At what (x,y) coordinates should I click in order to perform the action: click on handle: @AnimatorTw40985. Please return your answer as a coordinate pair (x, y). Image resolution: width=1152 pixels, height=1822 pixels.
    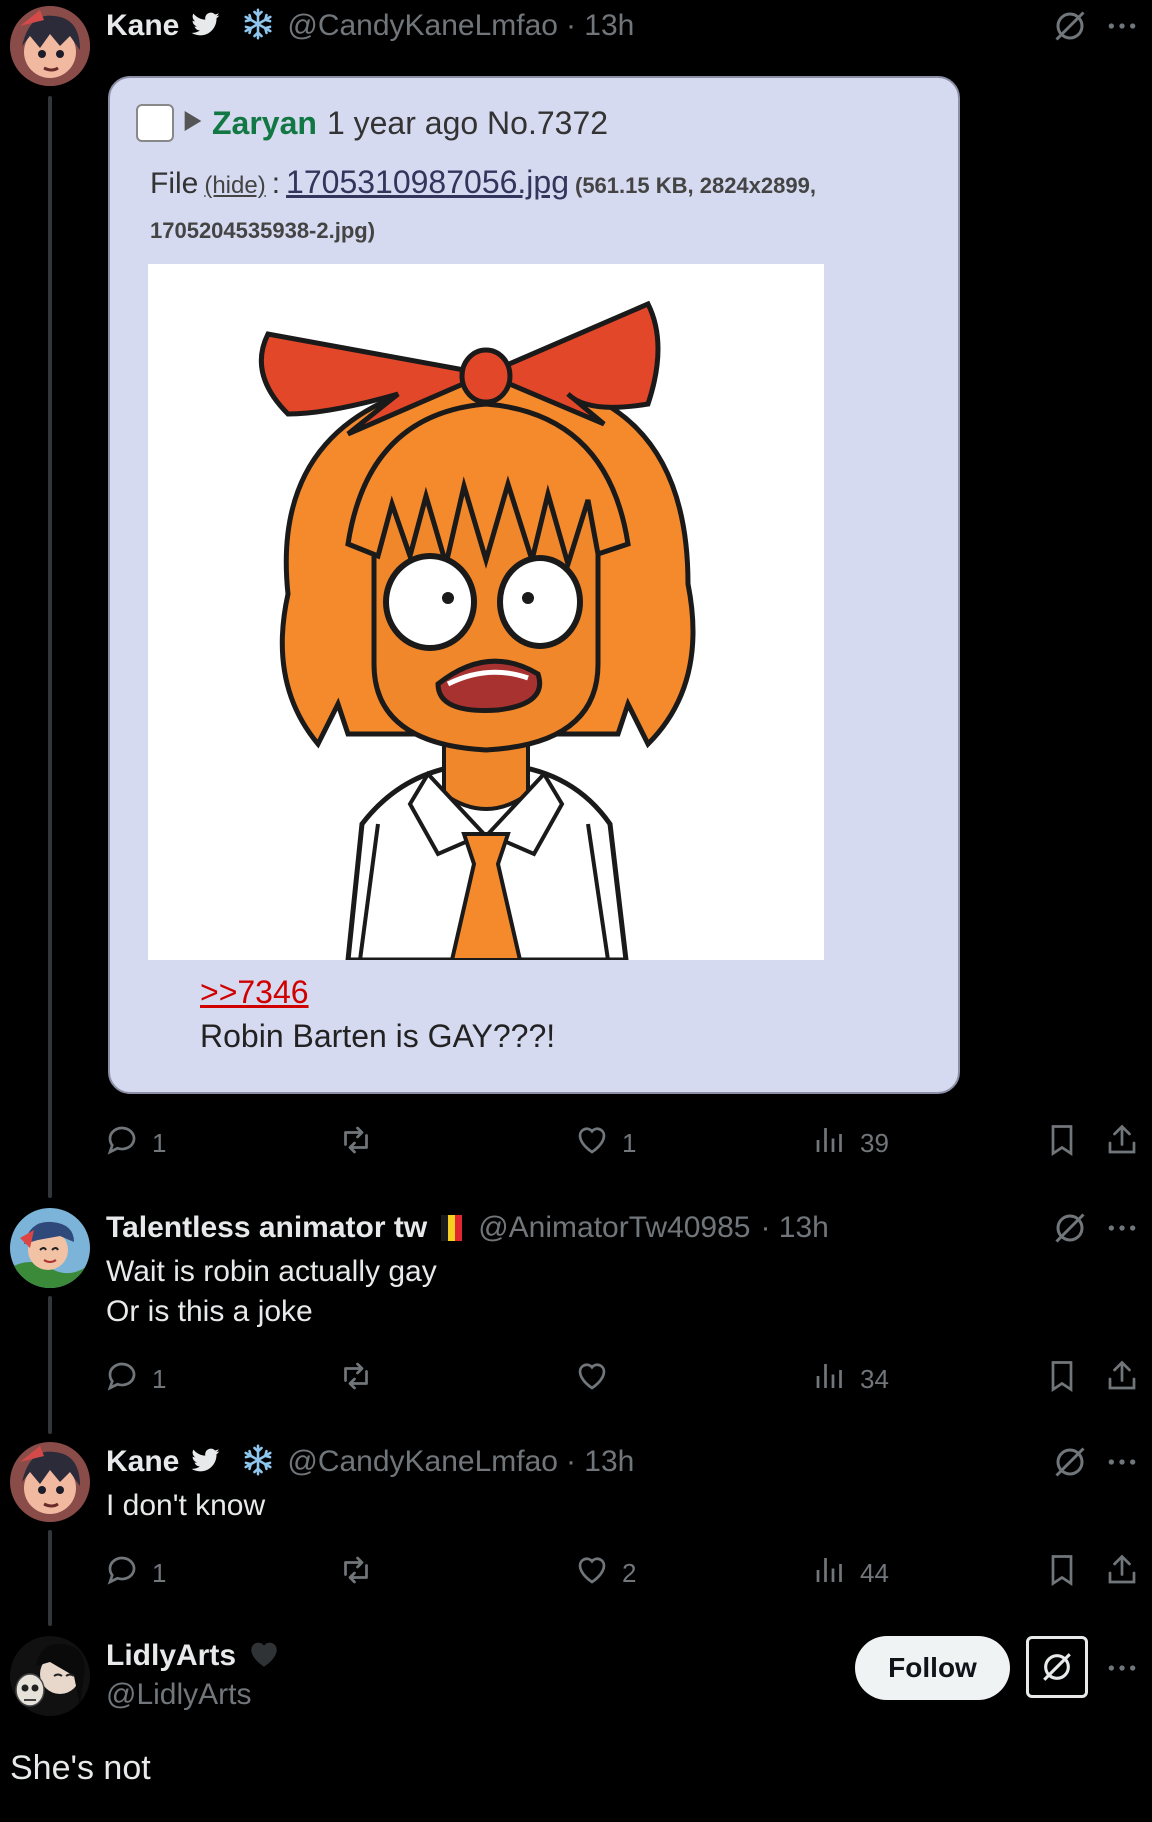
    Looking at the image, I should click on (614, 1228).